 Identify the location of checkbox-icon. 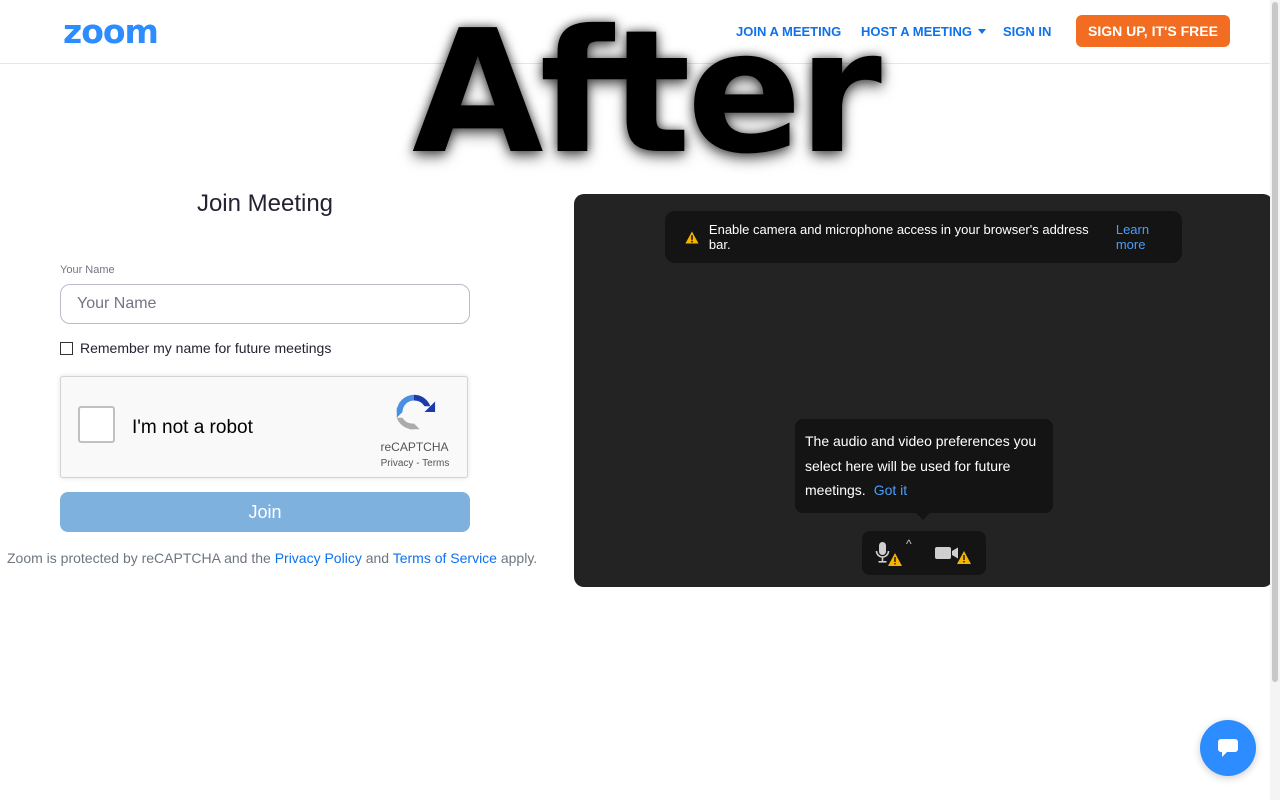
(66, 348).